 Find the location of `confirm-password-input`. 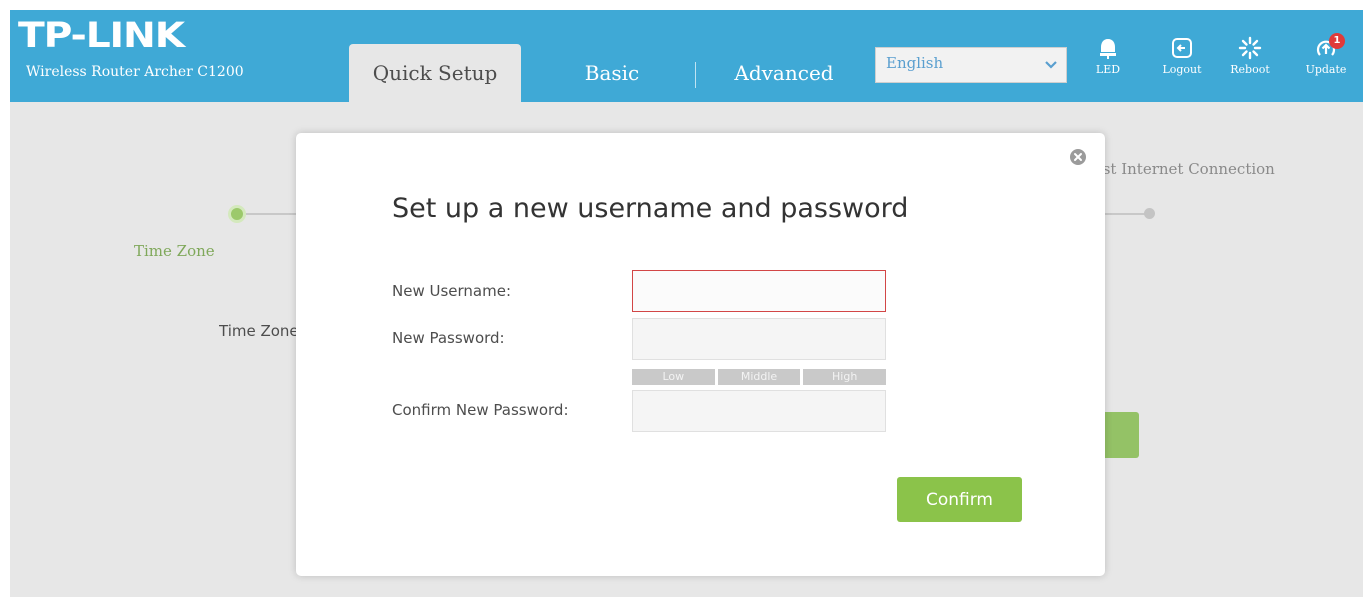

confirm-password-input is located at coordinates (759, 411).